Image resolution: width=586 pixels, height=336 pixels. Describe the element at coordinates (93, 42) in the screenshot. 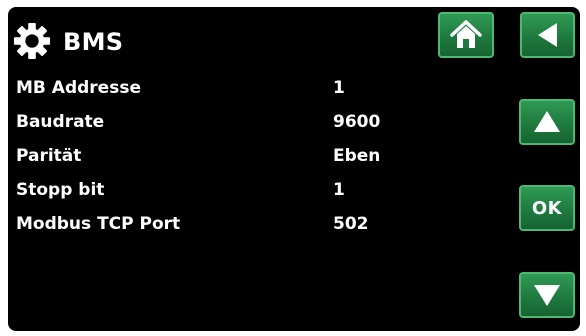

I see `page-title: BMS` at that location.